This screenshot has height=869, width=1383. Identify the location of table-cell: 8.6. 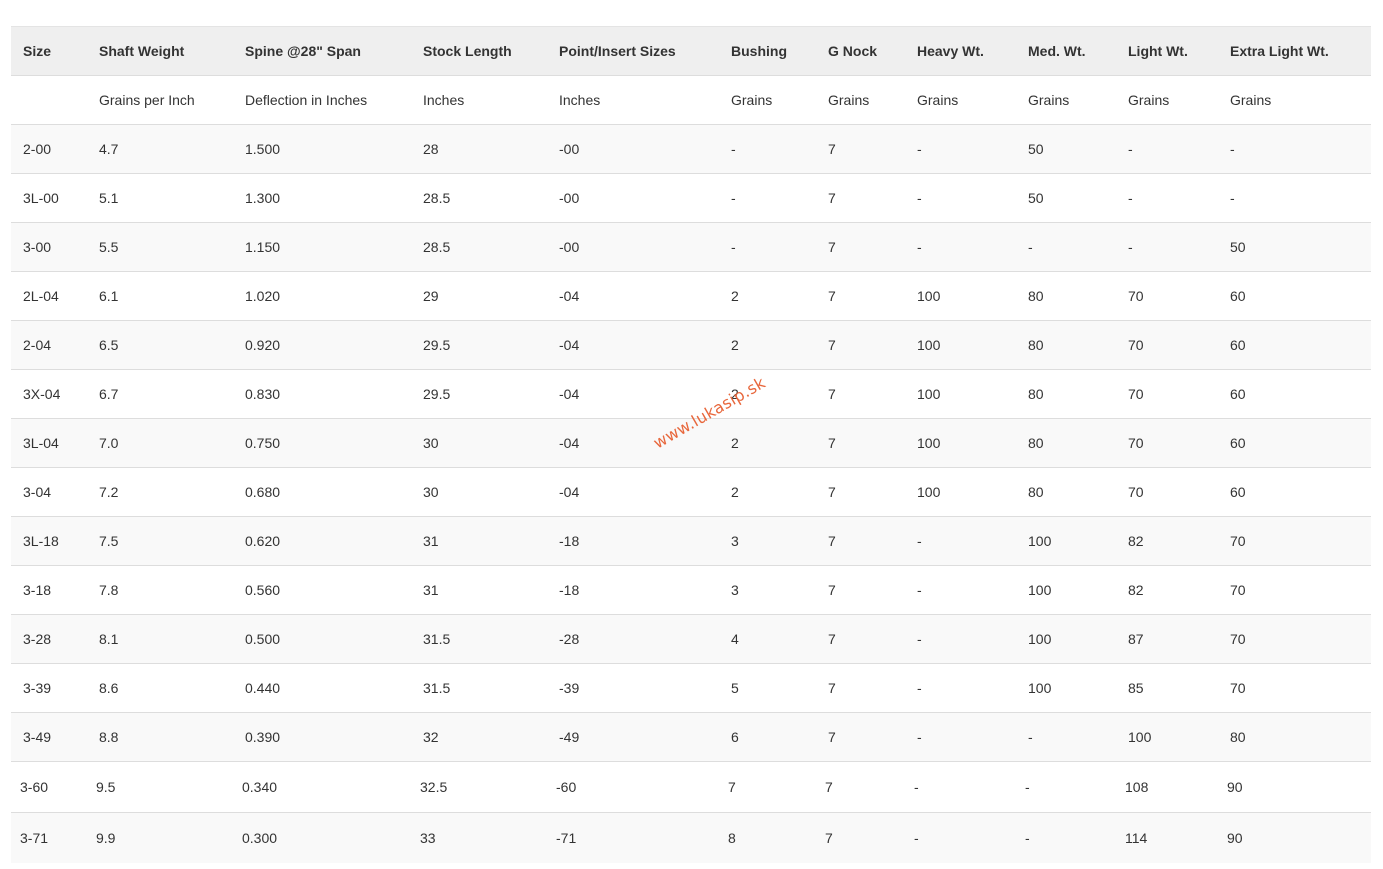
(160, 688).